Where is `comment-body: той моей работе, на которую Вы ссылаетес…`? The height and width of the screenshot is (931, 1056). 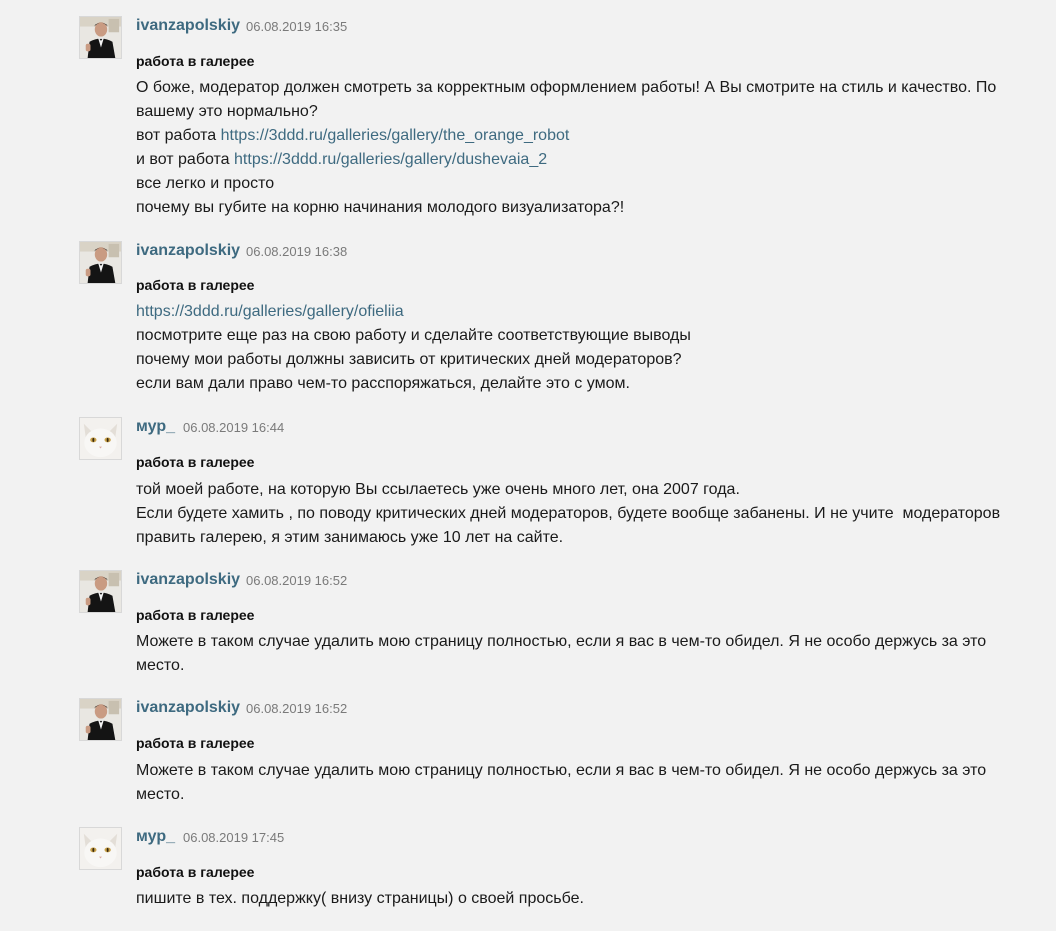
comment-body: той моей работе, на которую Вы ссылаетес… is located at coordinates (571, 514).